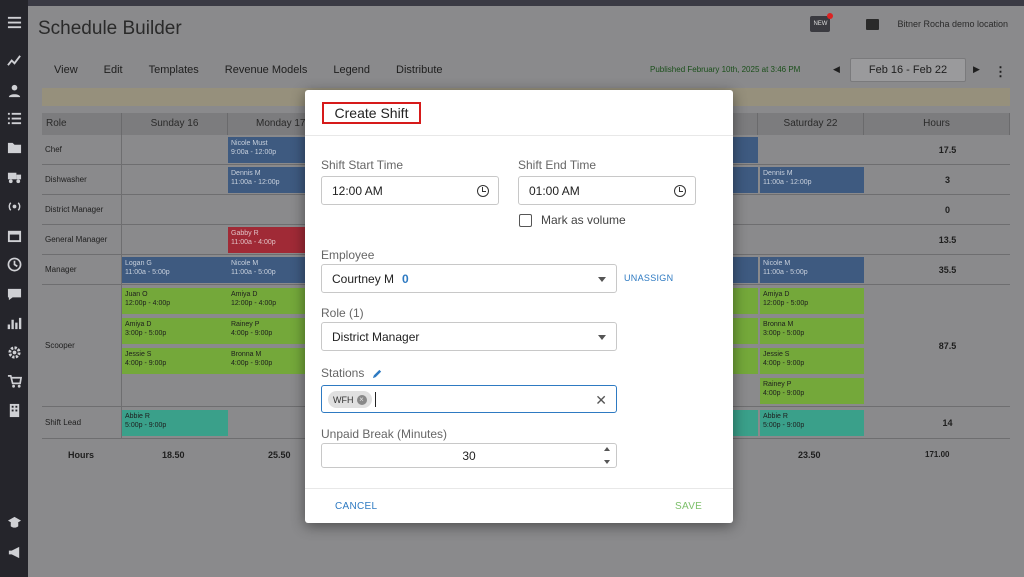 This screenshot has width=1024, height=577. I want to click on save-button: SAVE, so click(688, 506).